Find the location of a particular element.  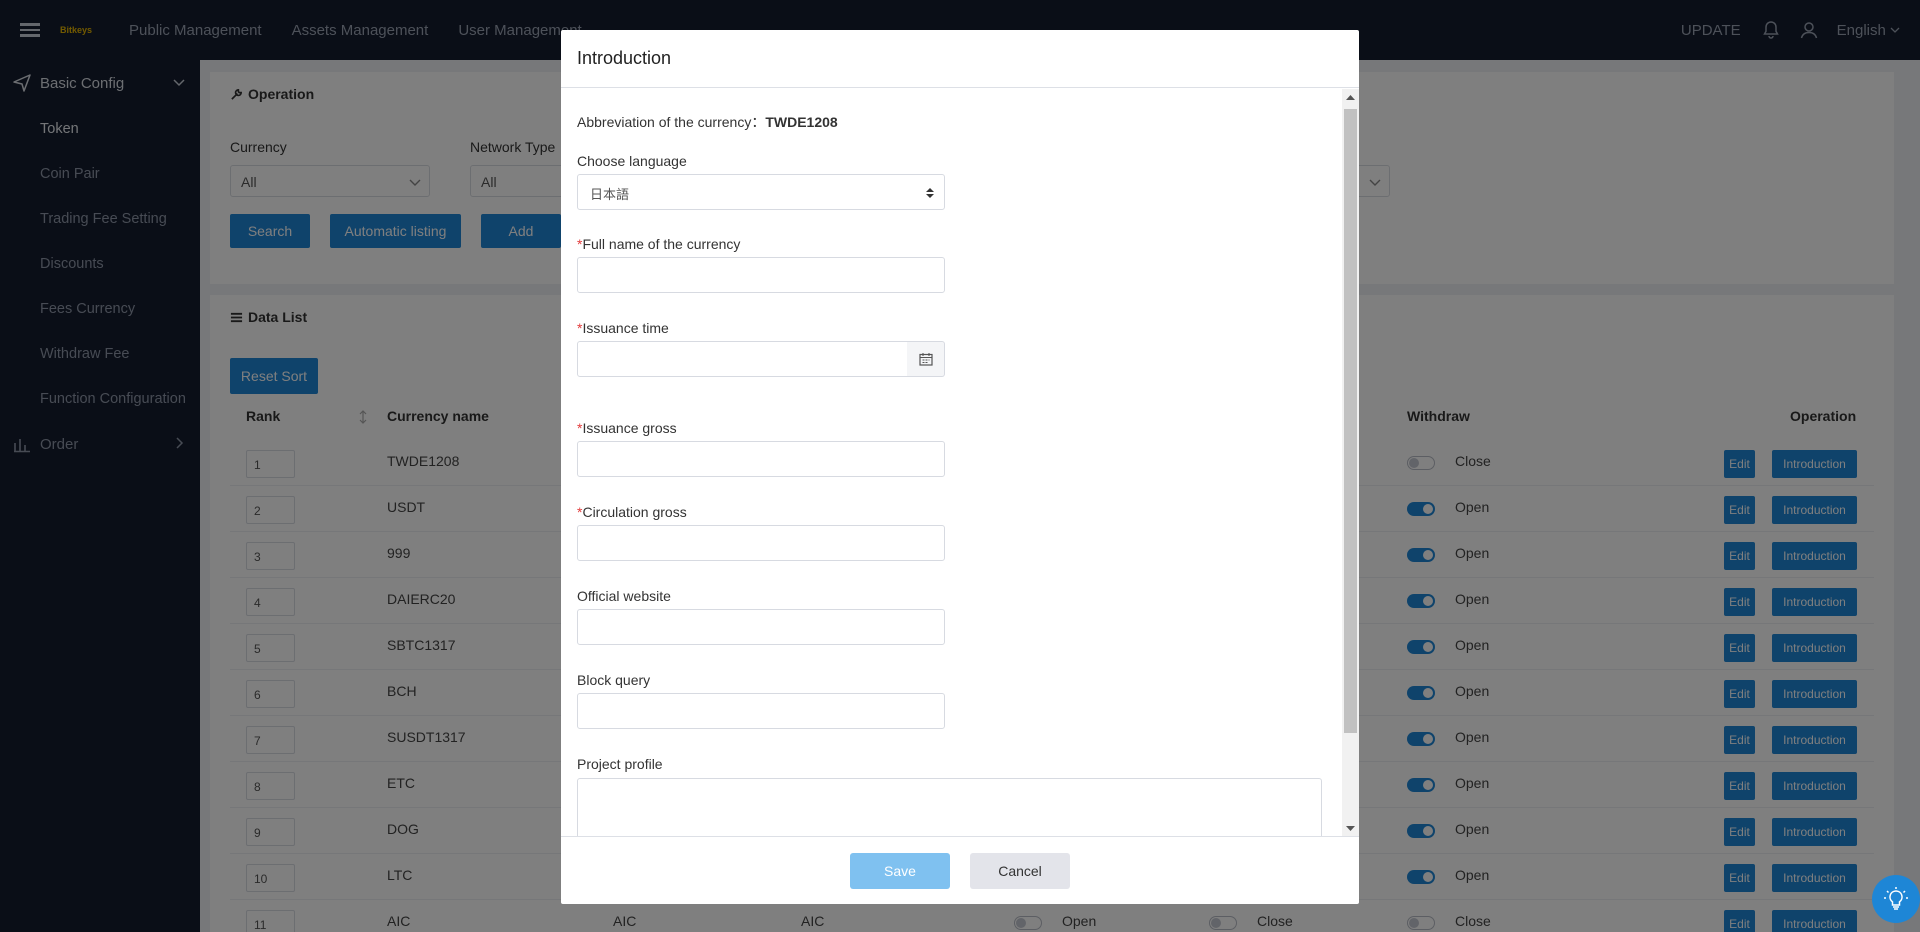

full-name-label: *Full name of the currency is located at coordinates (658, 244).